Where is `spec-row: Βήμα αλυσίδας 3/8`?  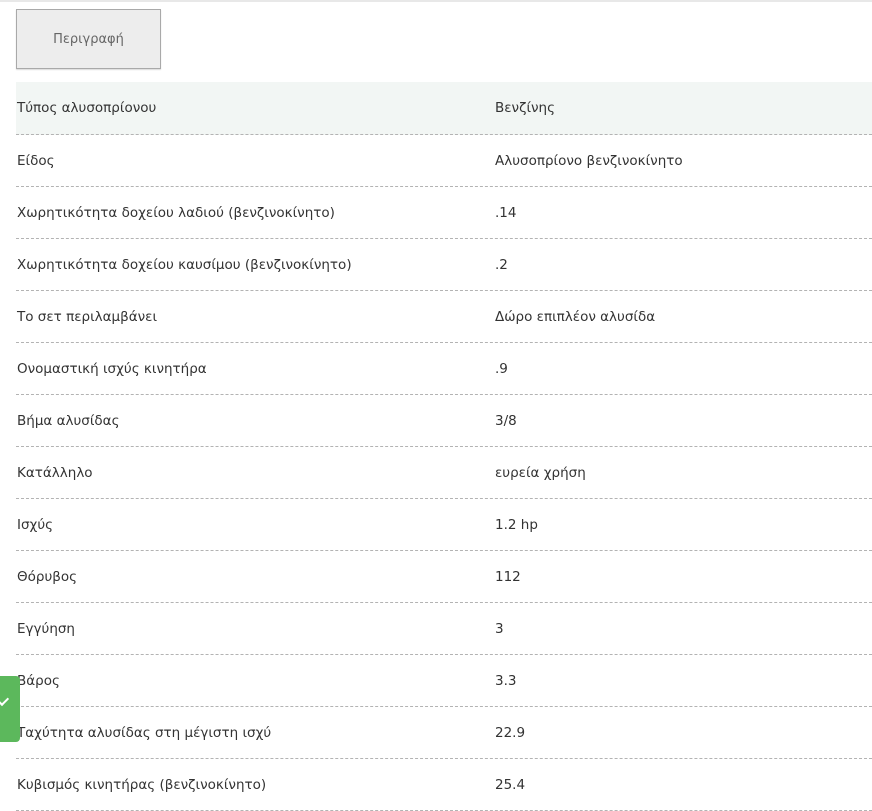 spec-row: Βήμα αλυσίδας 3/8 is located at coordinates (444, 421).